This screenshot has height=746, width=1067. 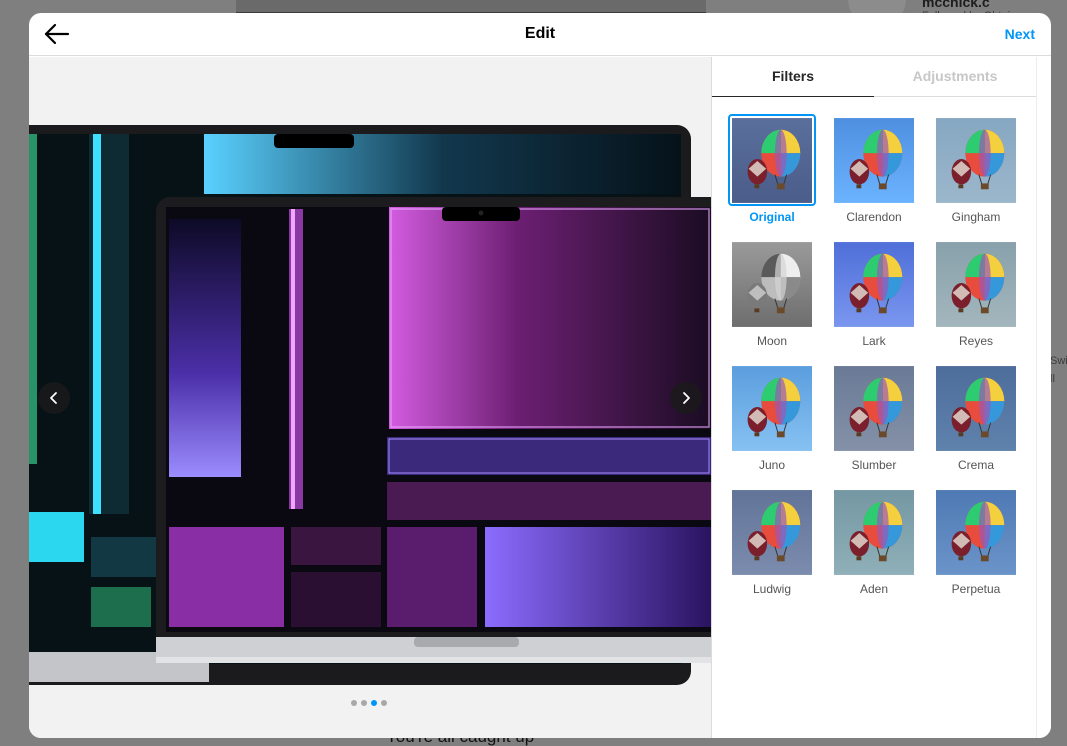 I want to click on tab-filters: Filters, so click(x=793, y=77).